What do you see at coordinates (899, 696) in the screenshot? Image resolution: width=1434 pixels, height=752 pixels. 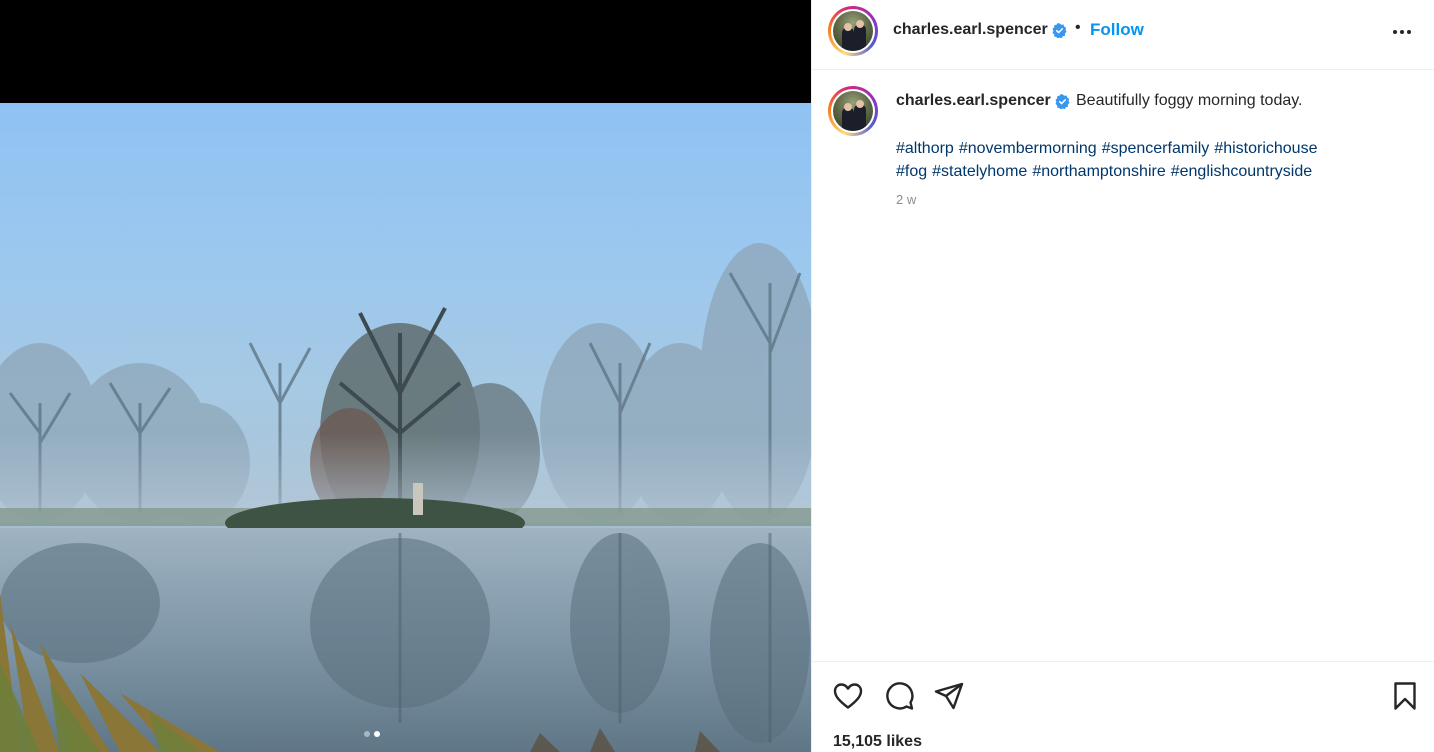 I see `comment-icon` at bounding box center [899, 696].